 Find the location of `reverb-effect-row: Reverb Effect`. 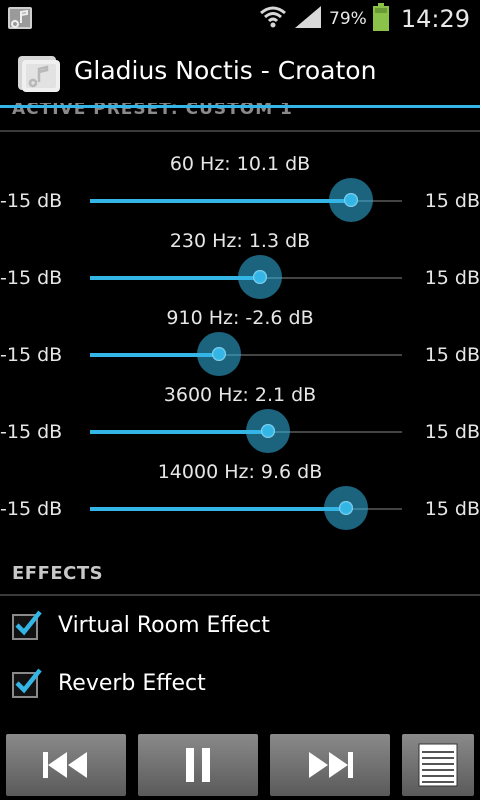

reverb-effect-row: Reverb Effect is located at coordinates (240, 685).